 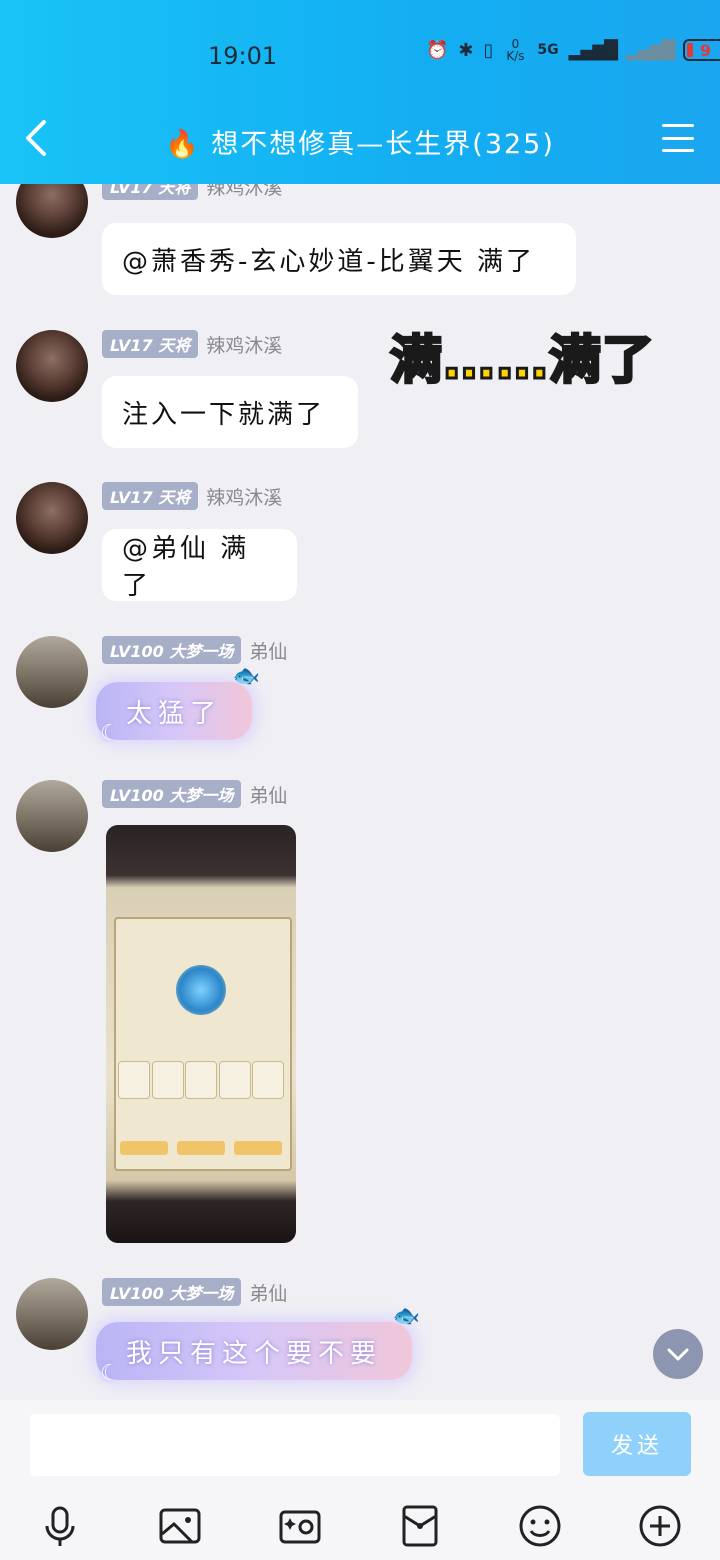 What do you see at coordinates (183, 144) in the screenshot?
I see `fire-icon: 🔥` at bounding box center [183, 144].